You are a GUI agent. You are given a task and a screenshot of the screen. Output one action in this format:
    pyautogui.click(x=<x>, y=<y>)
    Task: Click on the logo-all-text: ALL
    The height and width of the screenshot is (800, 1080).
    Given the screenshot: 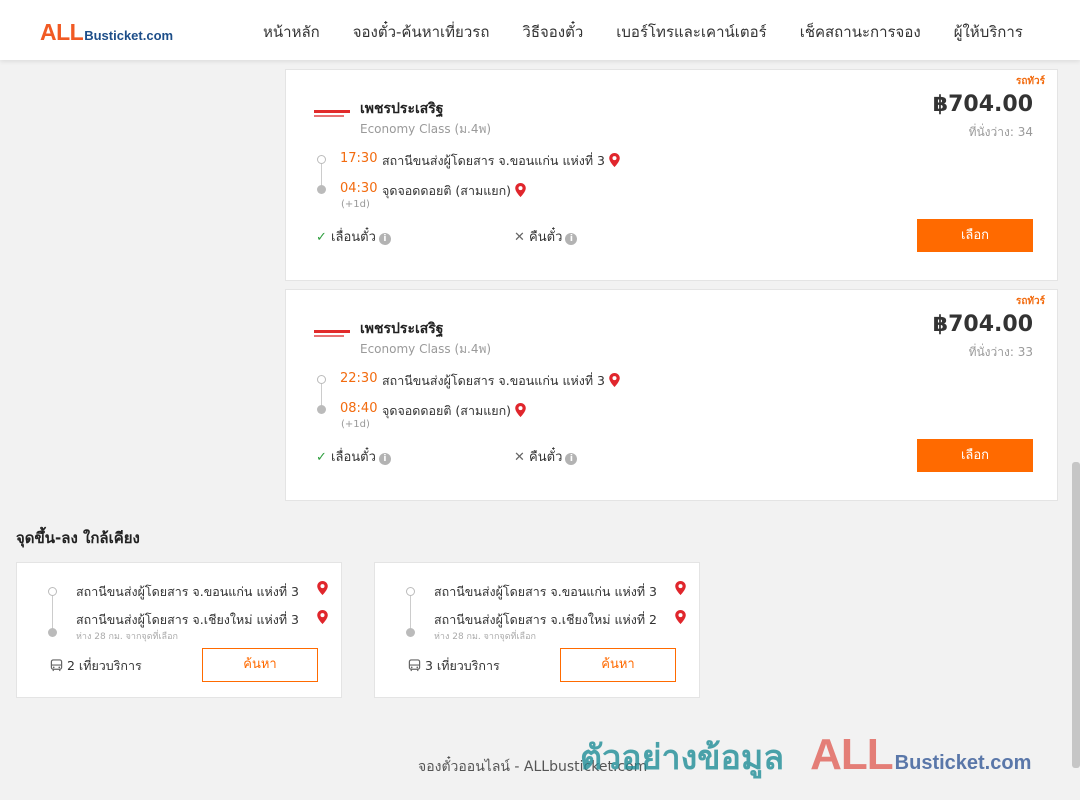 What is the action you would take?
    pyautogui.click(x=62, y=32)
    